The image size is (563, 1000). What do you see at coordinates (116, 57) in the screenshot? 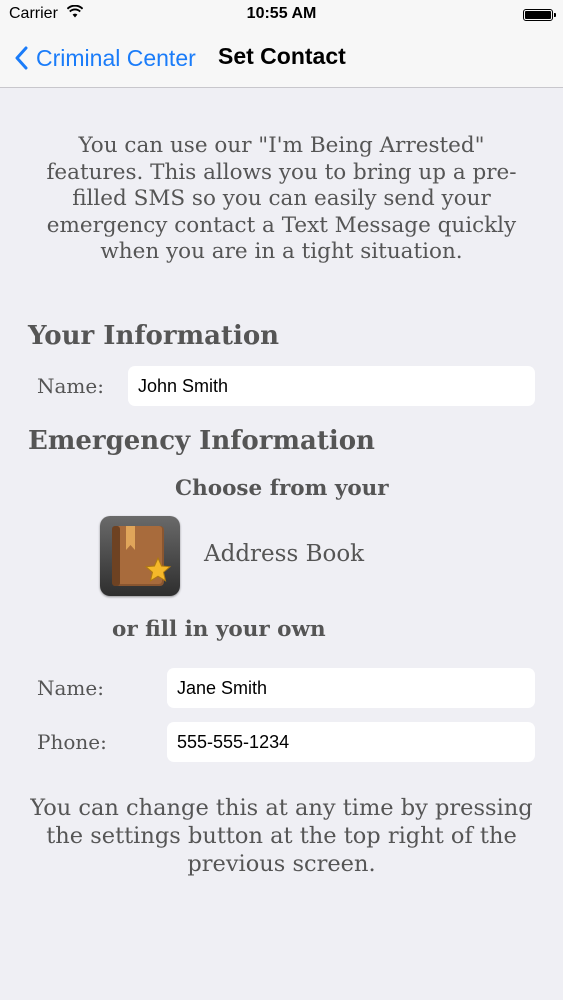
I see `back-button-label: Criminal Center` at bounding box center [116, 57].